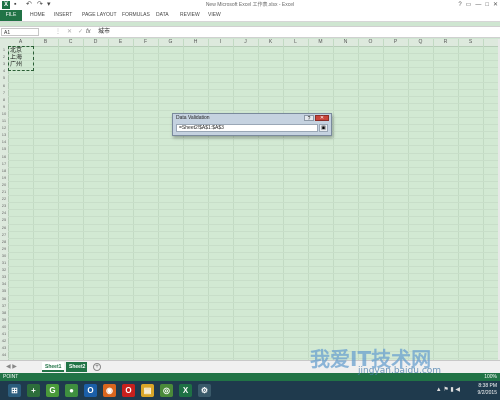  I want to click on taskbar-folder-icon: ▤, so click(147, 390).